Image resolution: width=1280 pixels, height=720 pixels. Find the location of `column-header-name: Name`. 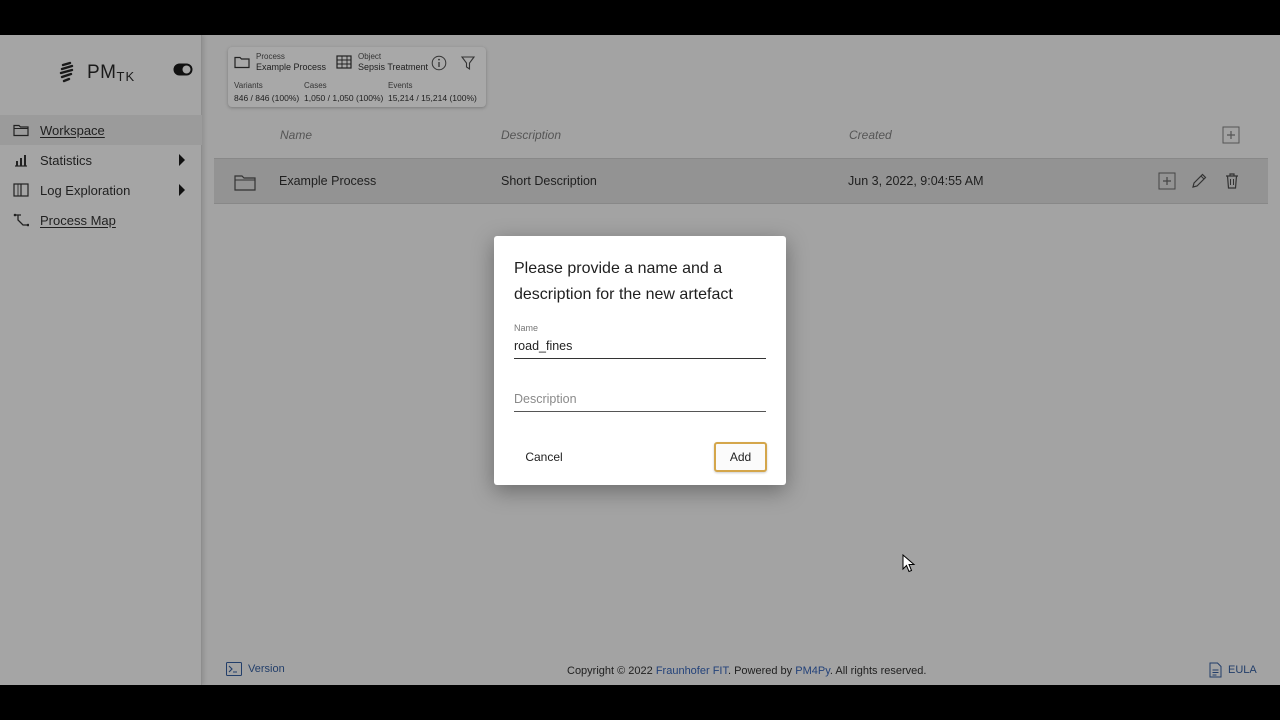

column-header-name: Name is located at coordinates (296, 135).